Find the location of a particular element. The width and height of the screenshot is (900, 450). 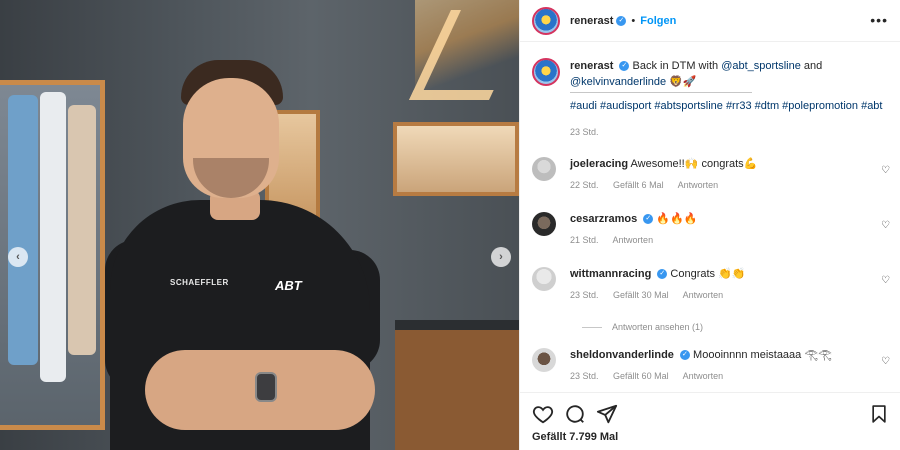

caption-emoji: 🦁🚀 is located at coordinates (681, 82).